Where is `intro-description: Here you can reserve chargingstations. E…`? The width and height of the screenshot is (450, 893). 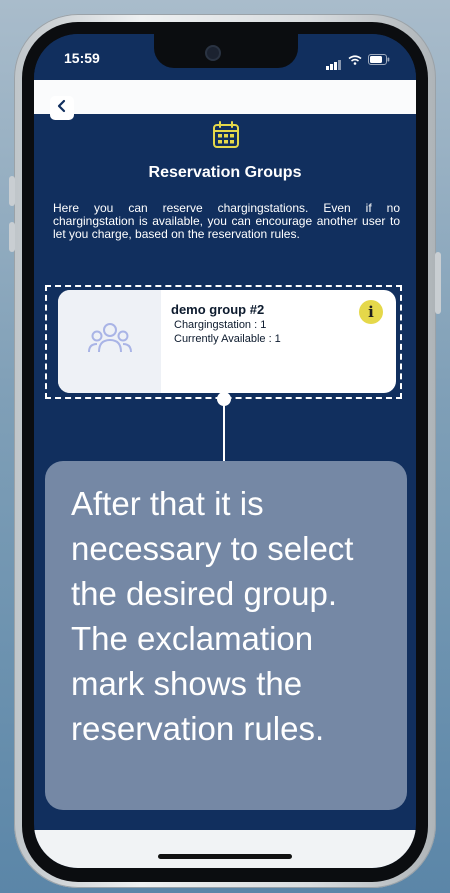
intro-description: Here you can reserve chargingstations. E… is located at coordinates (226, 221).